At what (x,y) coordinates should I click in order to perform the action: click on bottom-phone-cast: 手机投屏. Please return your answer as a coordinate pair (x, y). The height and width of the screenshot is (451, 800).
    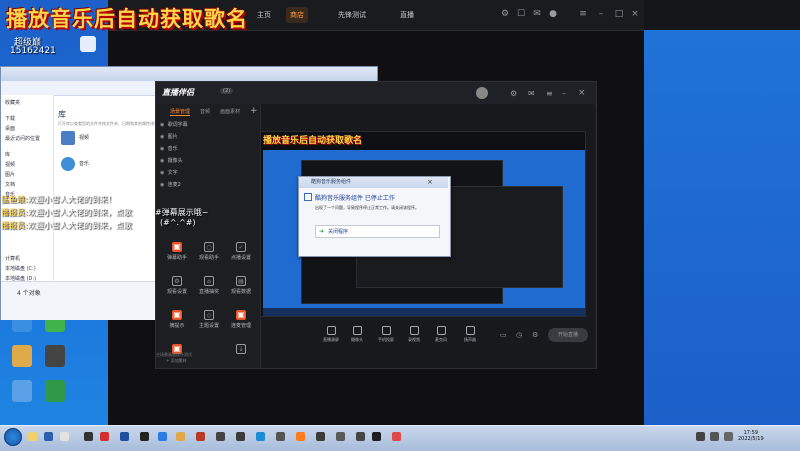
    Looking at the image, I should click on (386, 334).